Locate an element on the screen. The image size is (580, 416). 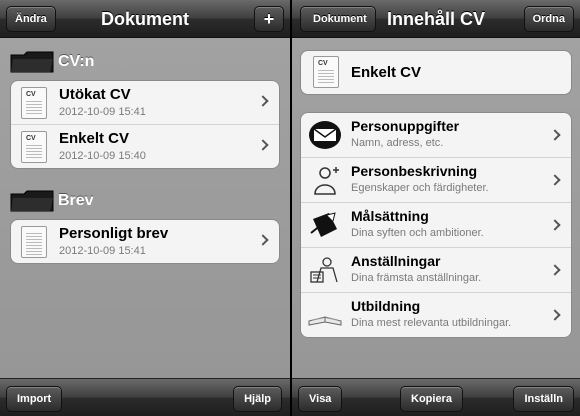
cv-content-toolbar: Visa Kopiera Inställn is located at coordinates (436, 397).